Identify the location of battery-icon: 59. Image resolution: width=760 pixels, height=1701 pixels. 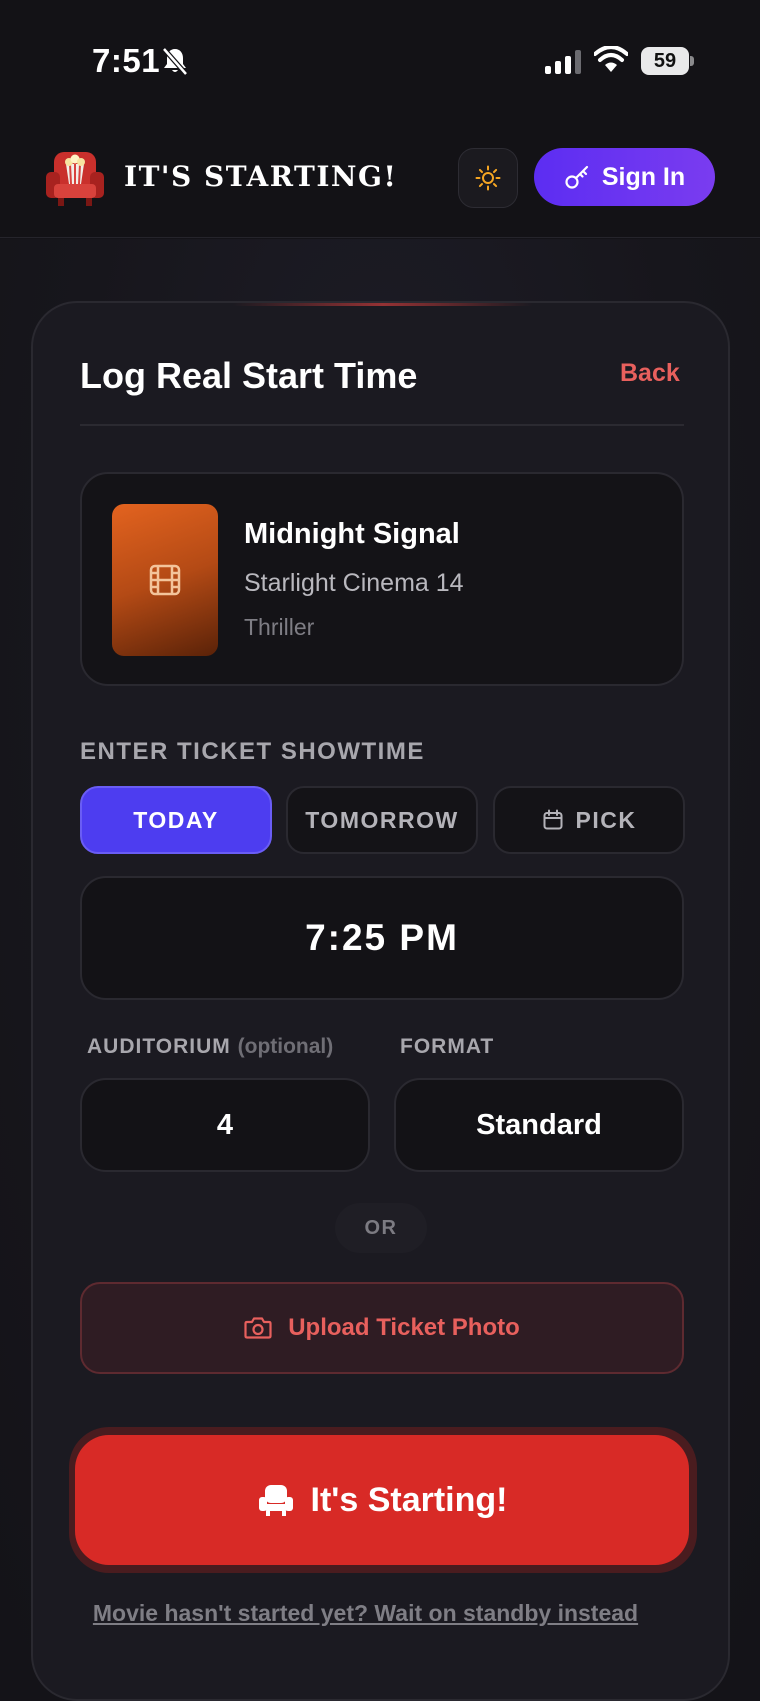
(667, 61).